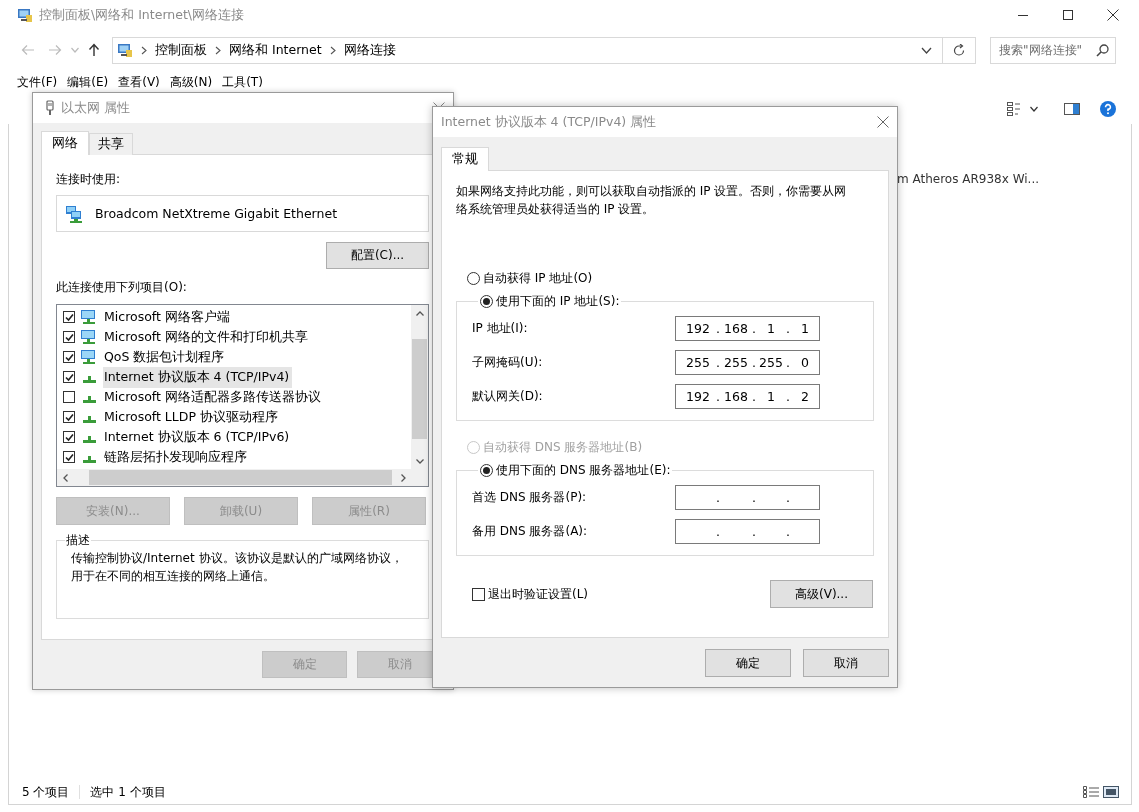 The width and height of the screenshot is (1139, 812). I want to click on checkbox: 退出时验证设置(L), so click(530, 594).